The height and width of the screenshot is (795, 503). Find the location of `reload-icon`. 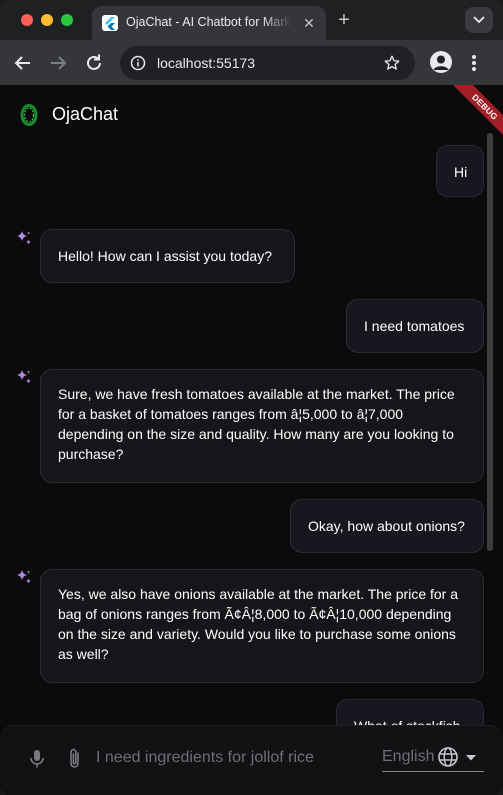

reload-icon is located at coordinates (94, 62).